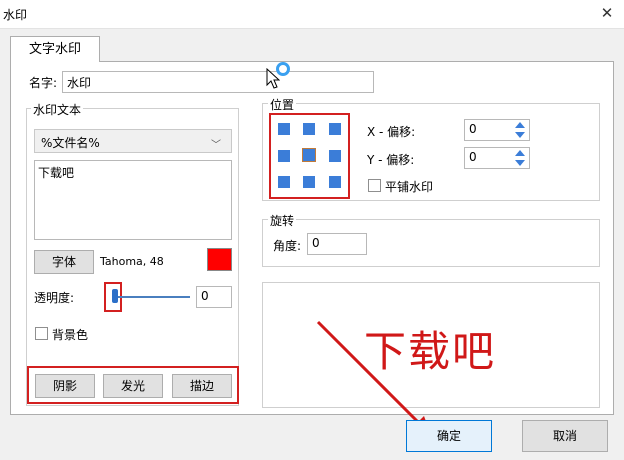 Image resolution: width=624 pixels, height=460 pixels. I want to click on position-middle-left, so click(284, 156).